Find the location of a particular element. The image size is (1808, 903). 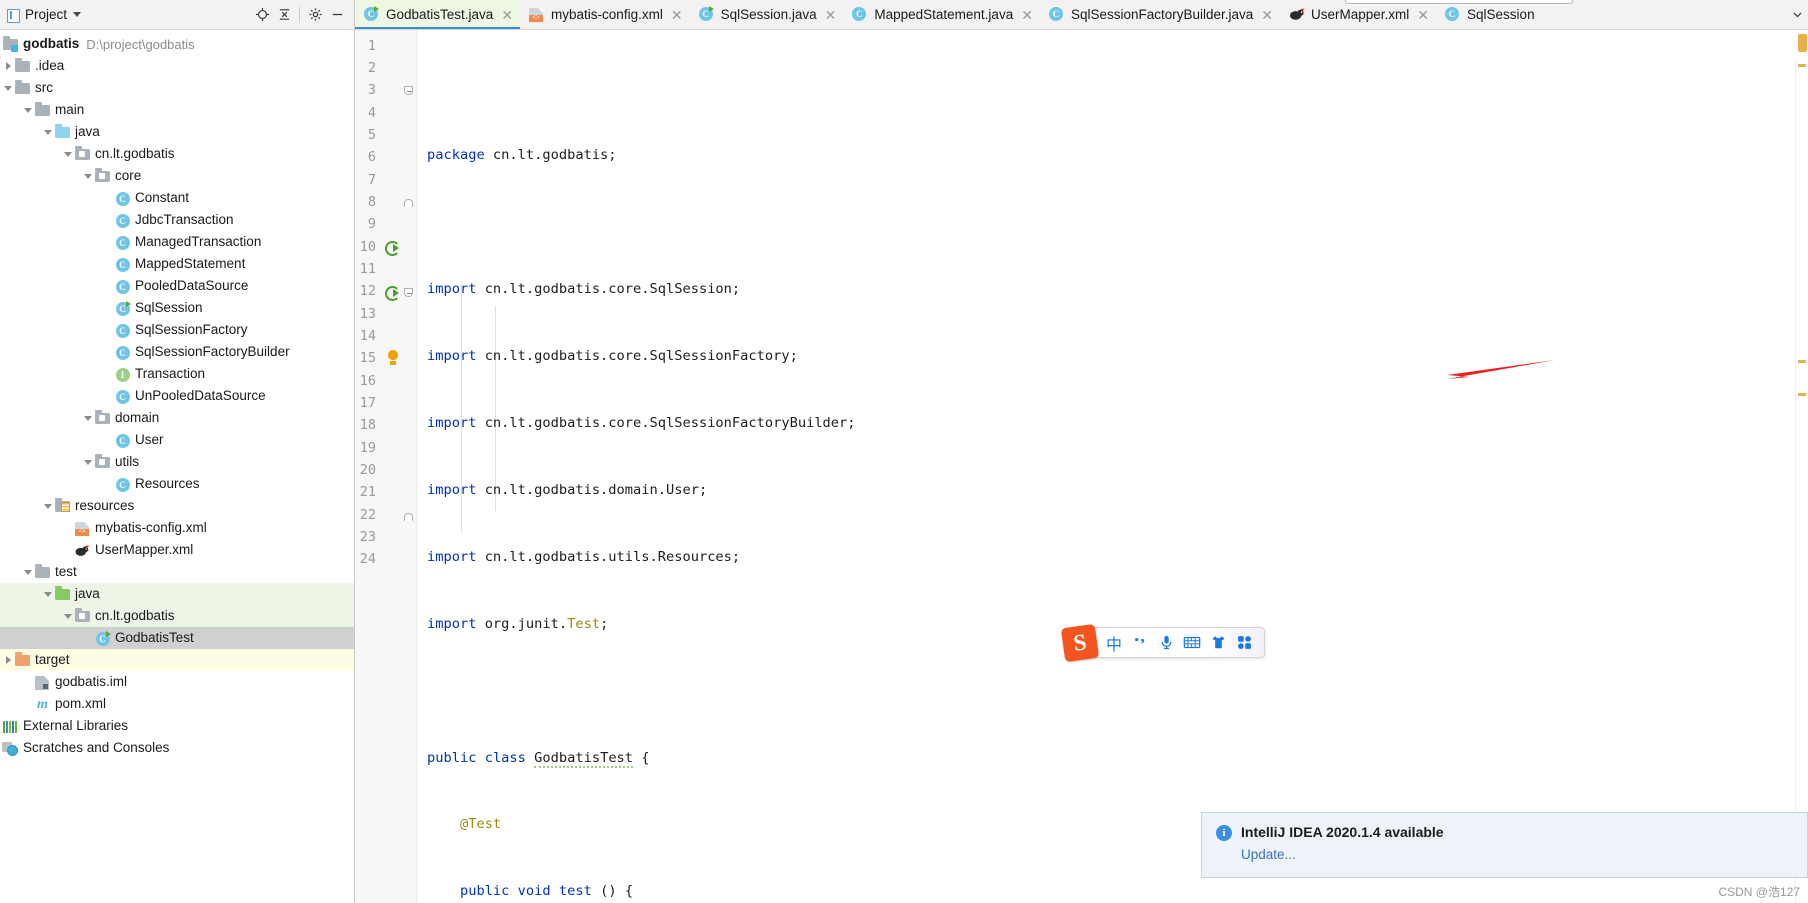

fold-import-start is located at coordinates (409, 91).